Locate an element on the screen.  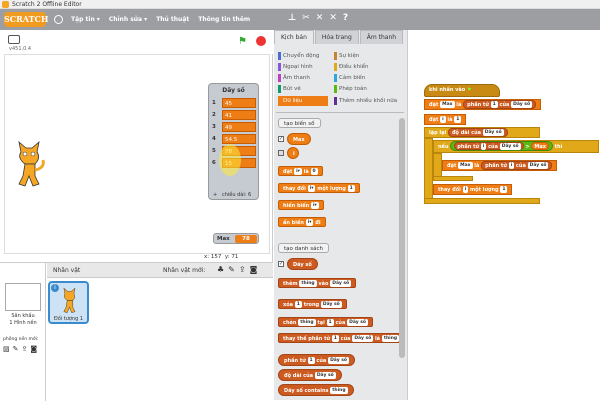
menu-tips: Thủ thuật is located at coordinates (172, 19).